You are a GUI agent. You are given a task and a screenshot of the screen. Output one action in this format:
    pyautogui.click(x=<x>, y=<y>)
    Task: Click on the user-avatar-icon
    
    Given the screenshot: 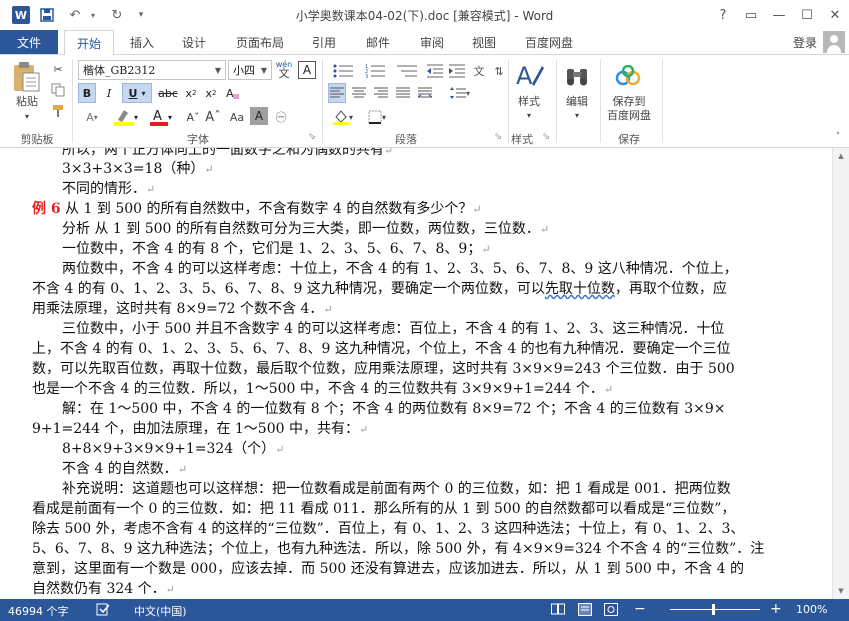 What is the action you would take?
    pyautogui.click(x=834, y=42)
    